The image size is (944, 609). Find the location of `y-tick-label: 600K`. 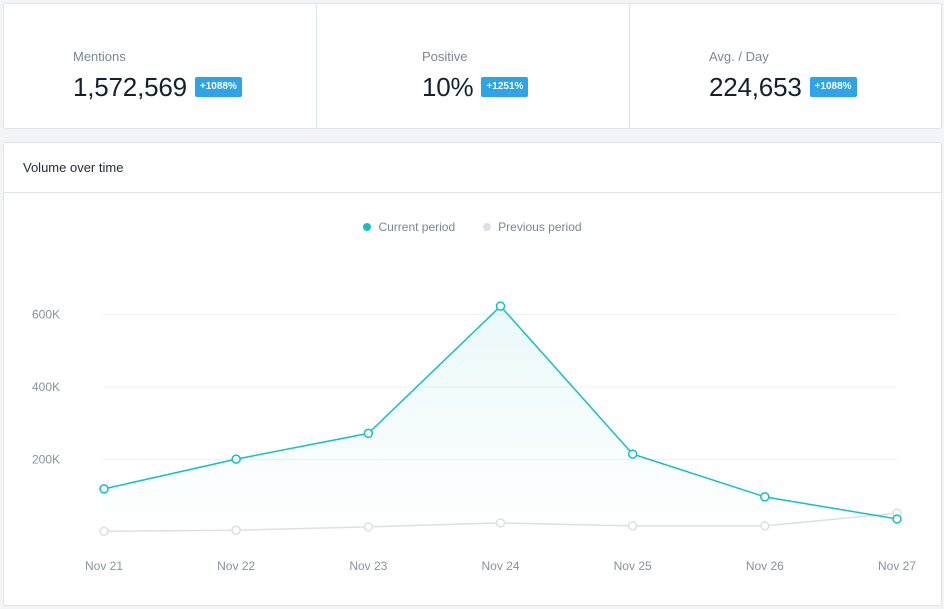

y-tick-label: 600K is located at coordinates (46, 315).